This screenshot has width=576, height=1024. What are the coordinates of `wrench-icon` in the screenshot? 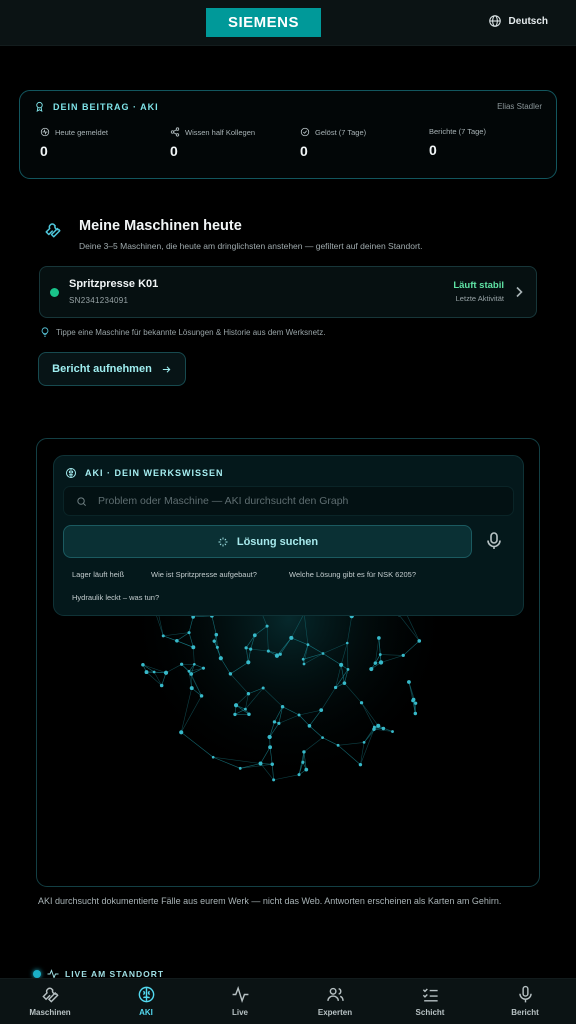 It's located at (50, 995).